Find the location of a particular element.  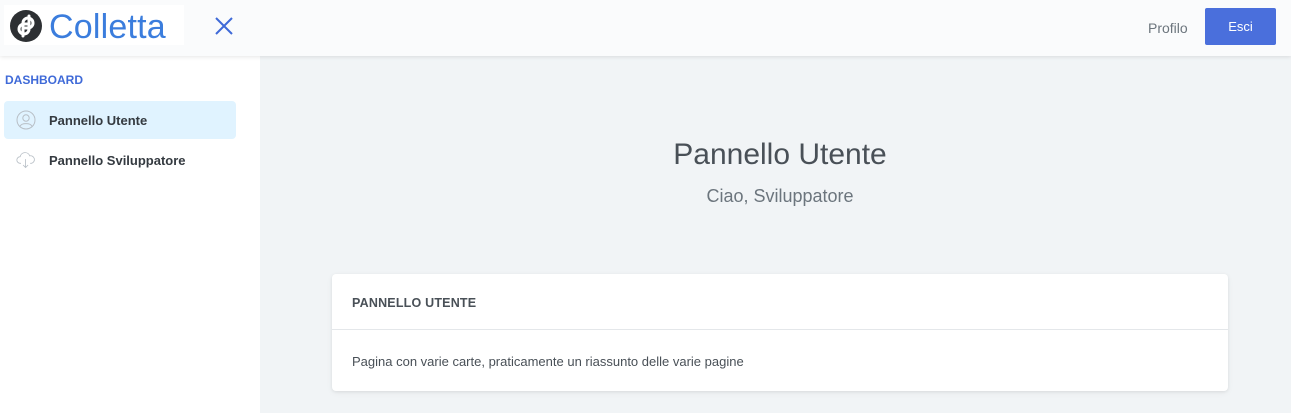

top-navbar: Colletta Profilo Esci is located at coordinates (645, 28).